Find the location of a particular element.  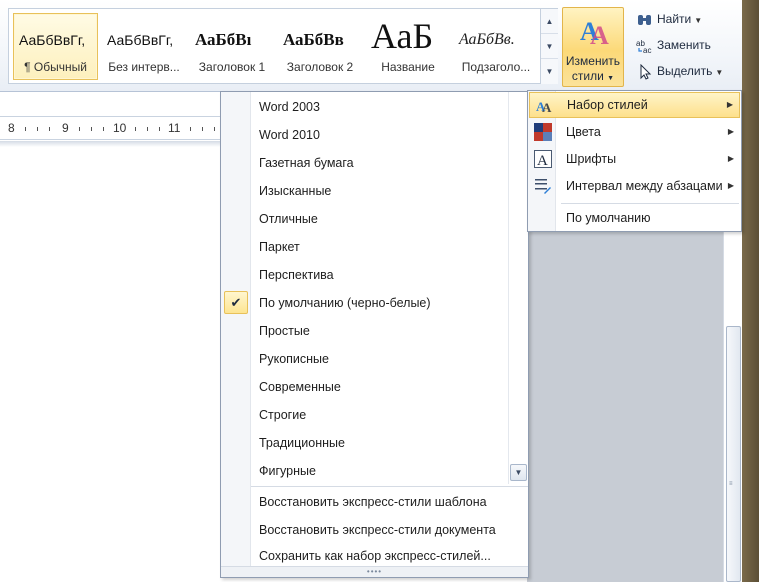

style-set-perspective: Перспектива is located at coordinates (365, 275).